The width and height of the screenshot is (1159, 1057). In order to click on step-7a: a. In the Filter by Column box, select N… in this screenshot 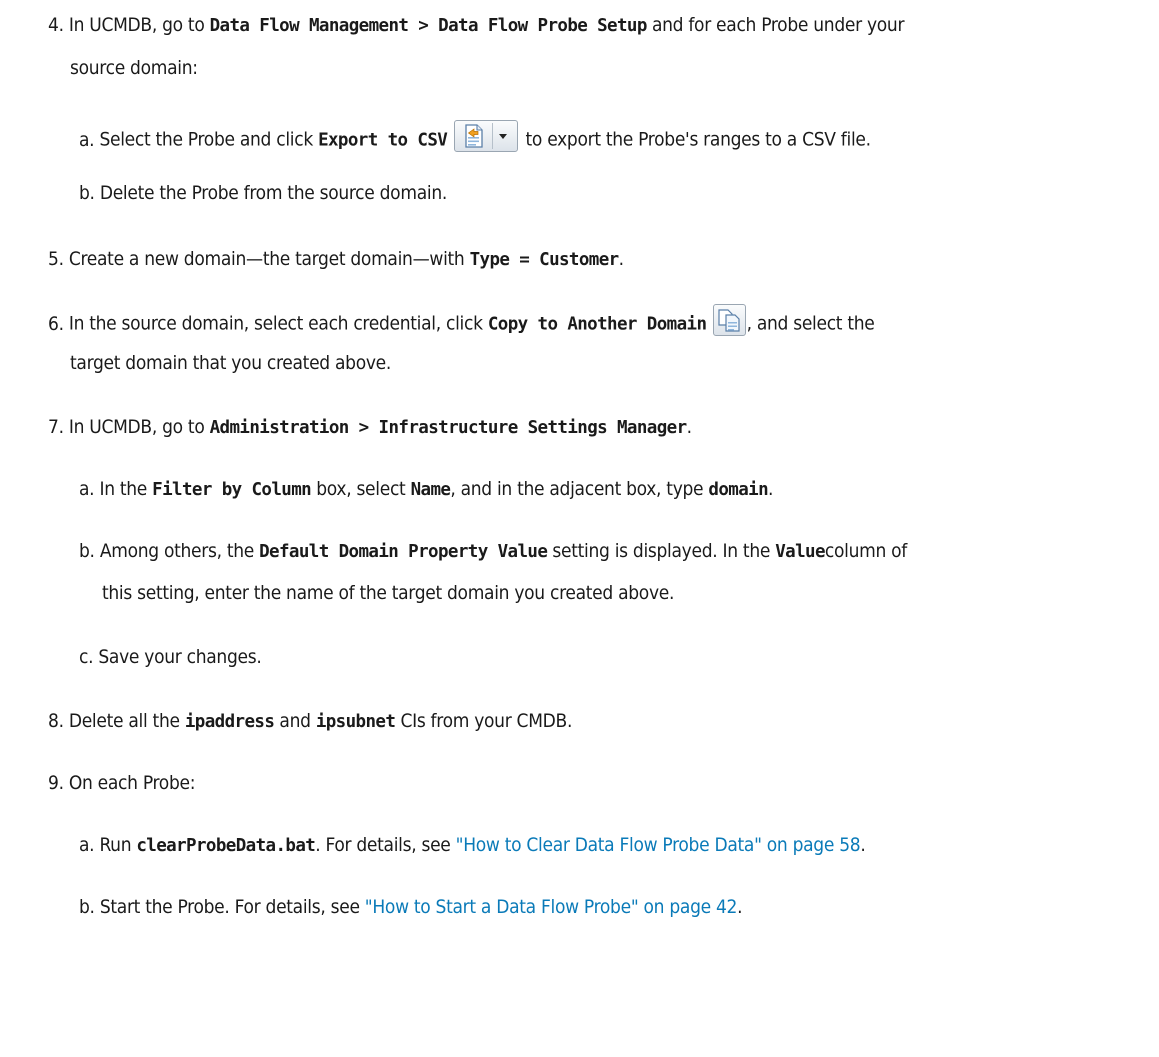, I will do `click(426, 489)`.